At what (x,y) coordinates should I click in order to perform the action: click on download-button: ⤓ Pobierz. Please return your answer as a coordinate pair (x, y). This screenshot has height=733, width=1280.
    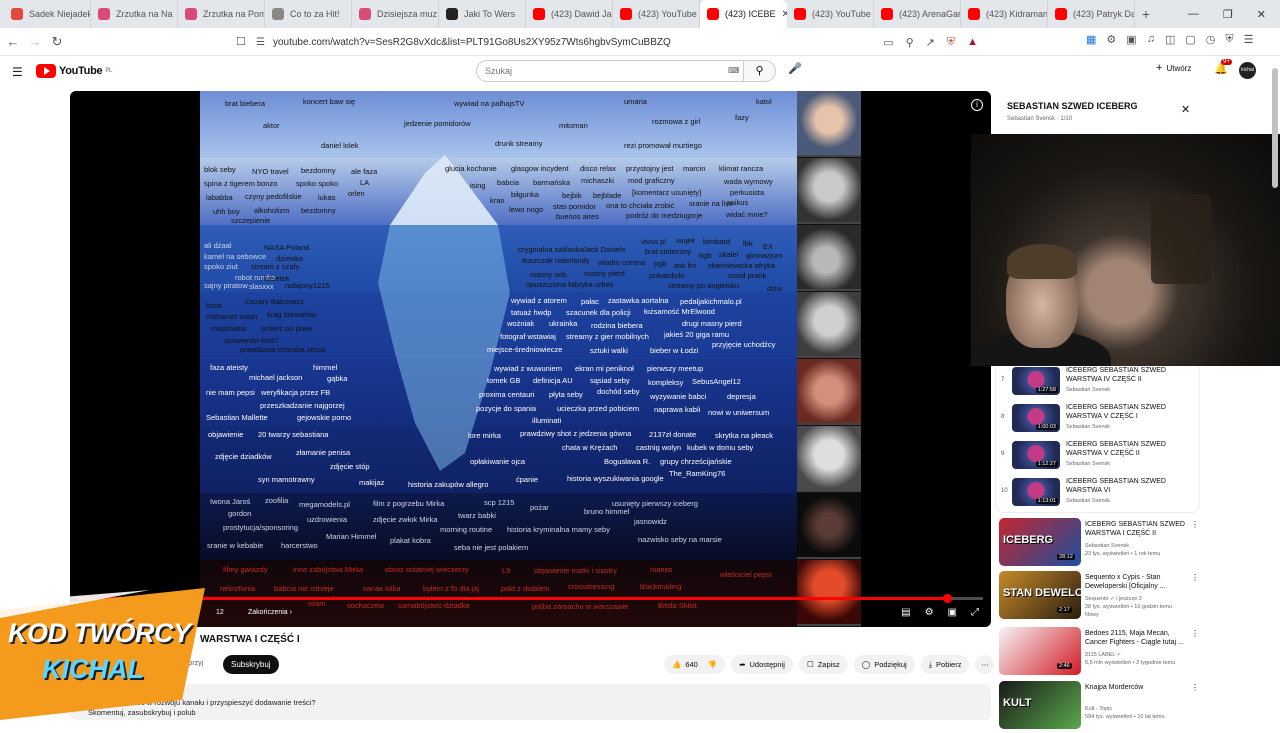
    Looking at the image, I should click on (945, 664).